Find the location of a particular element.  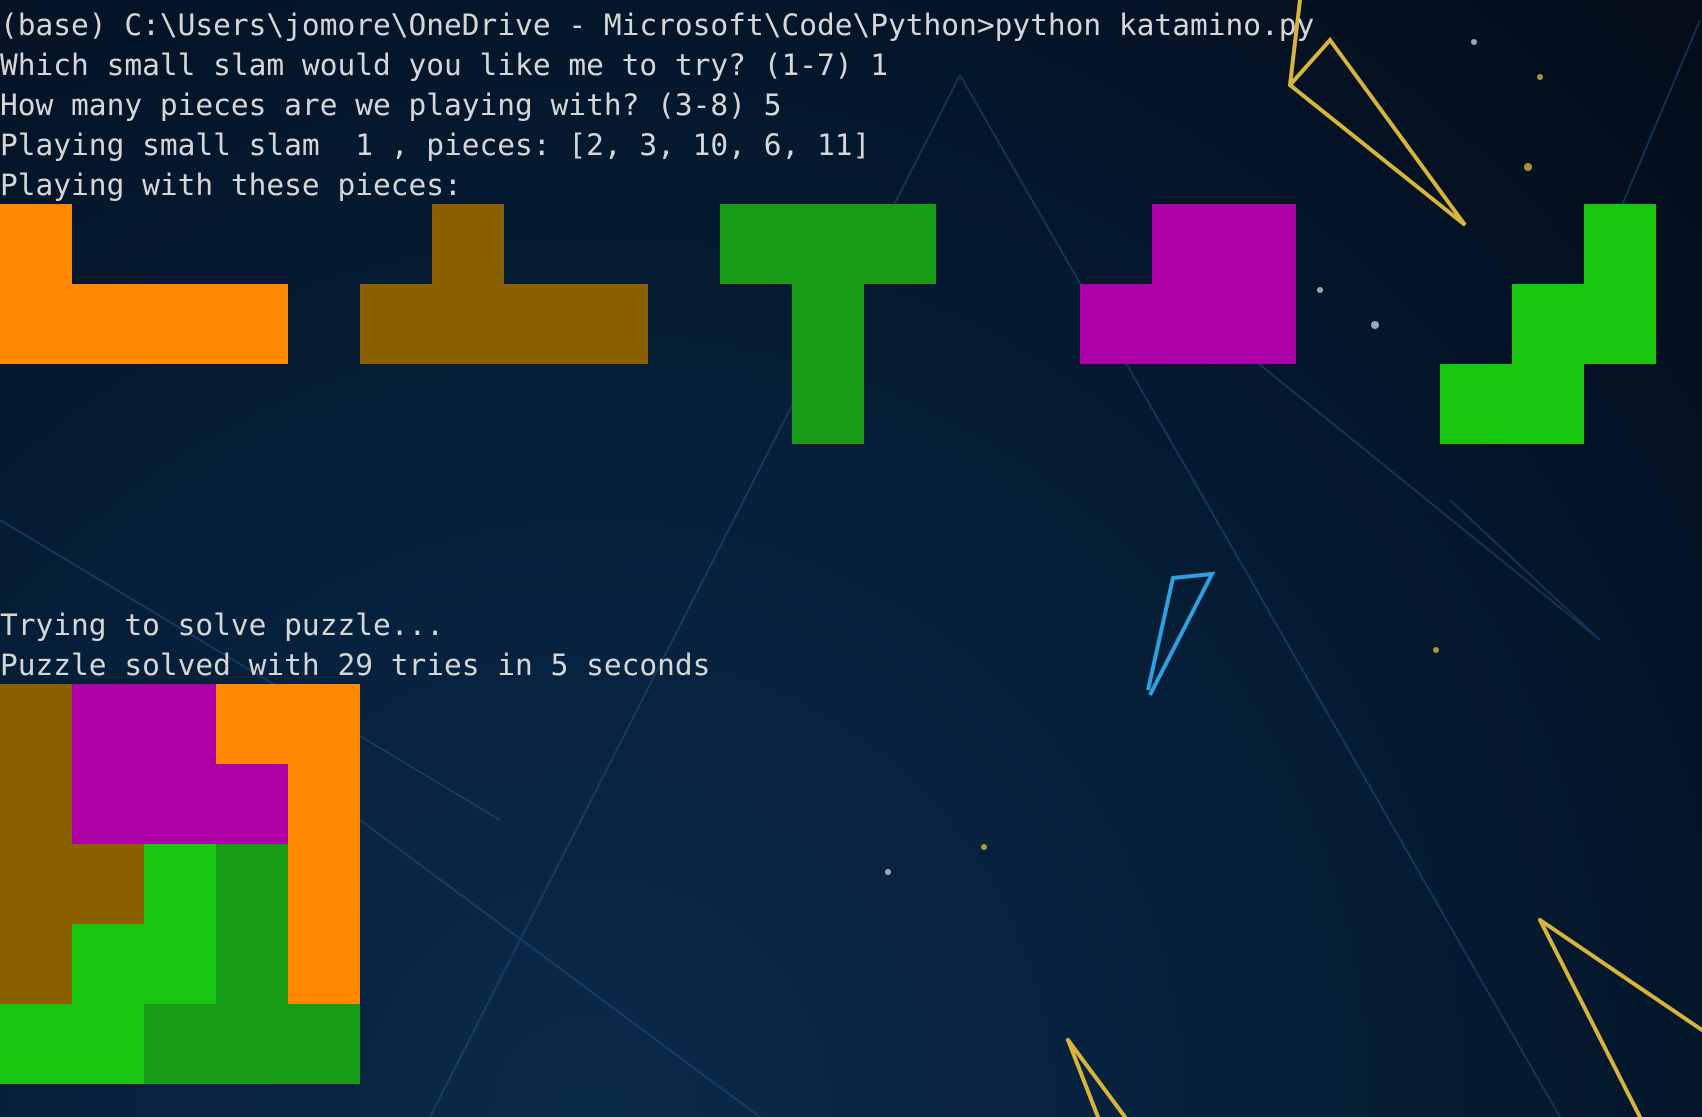

terminal-line-playing-with: Playing with these pieces: is located at coordinates (231, 185).